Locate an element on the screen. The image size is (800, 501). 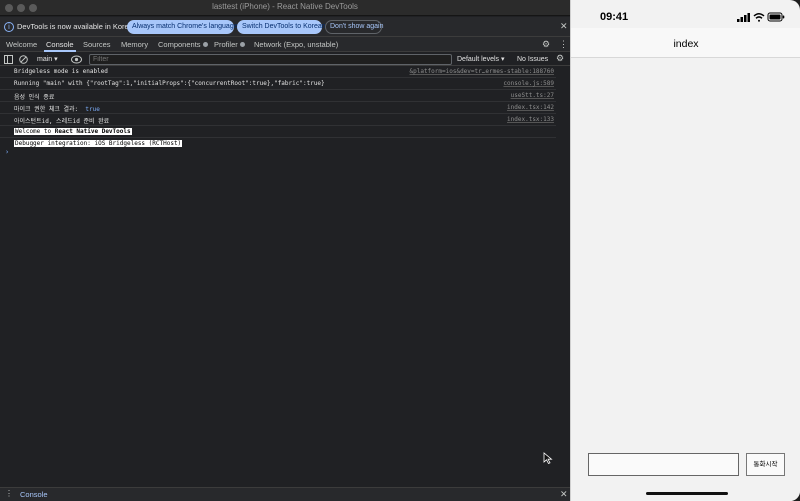
console-row: 마이크 권한 체크 결과: true index.tsx:142 is located at coordinates (278, 108).